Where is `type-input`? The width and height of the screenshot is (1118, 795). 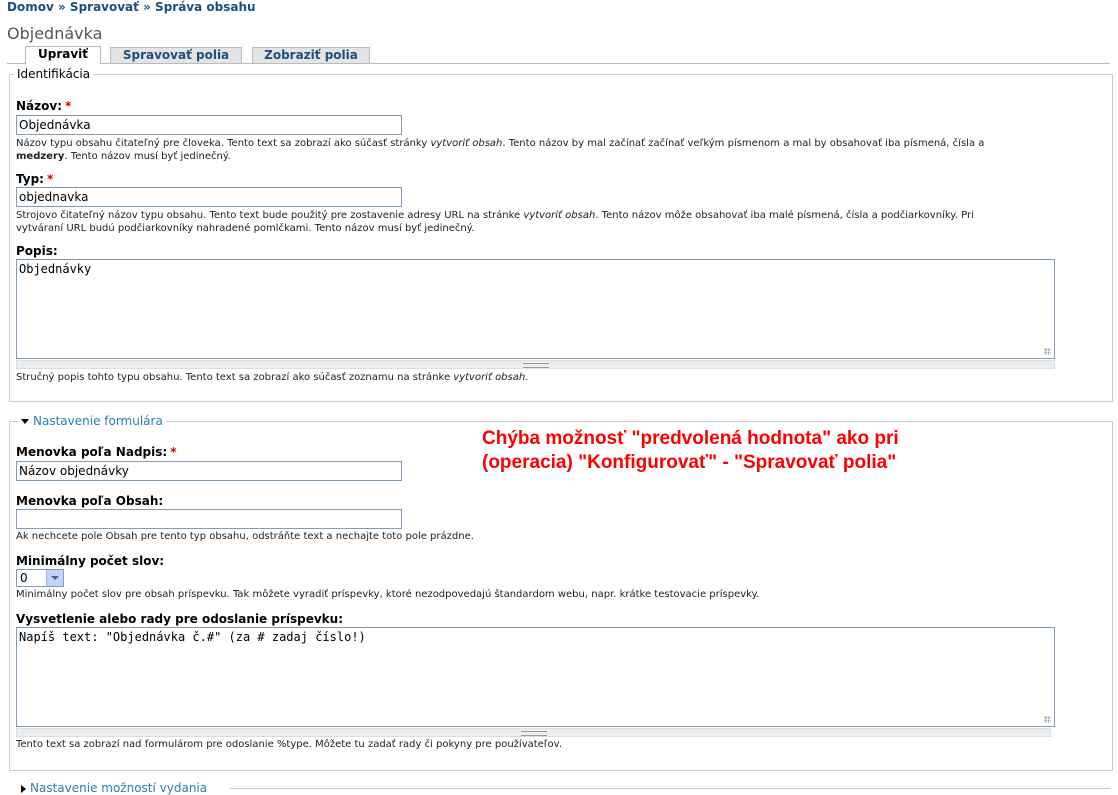 type-input is located at coordinates (209, 197).